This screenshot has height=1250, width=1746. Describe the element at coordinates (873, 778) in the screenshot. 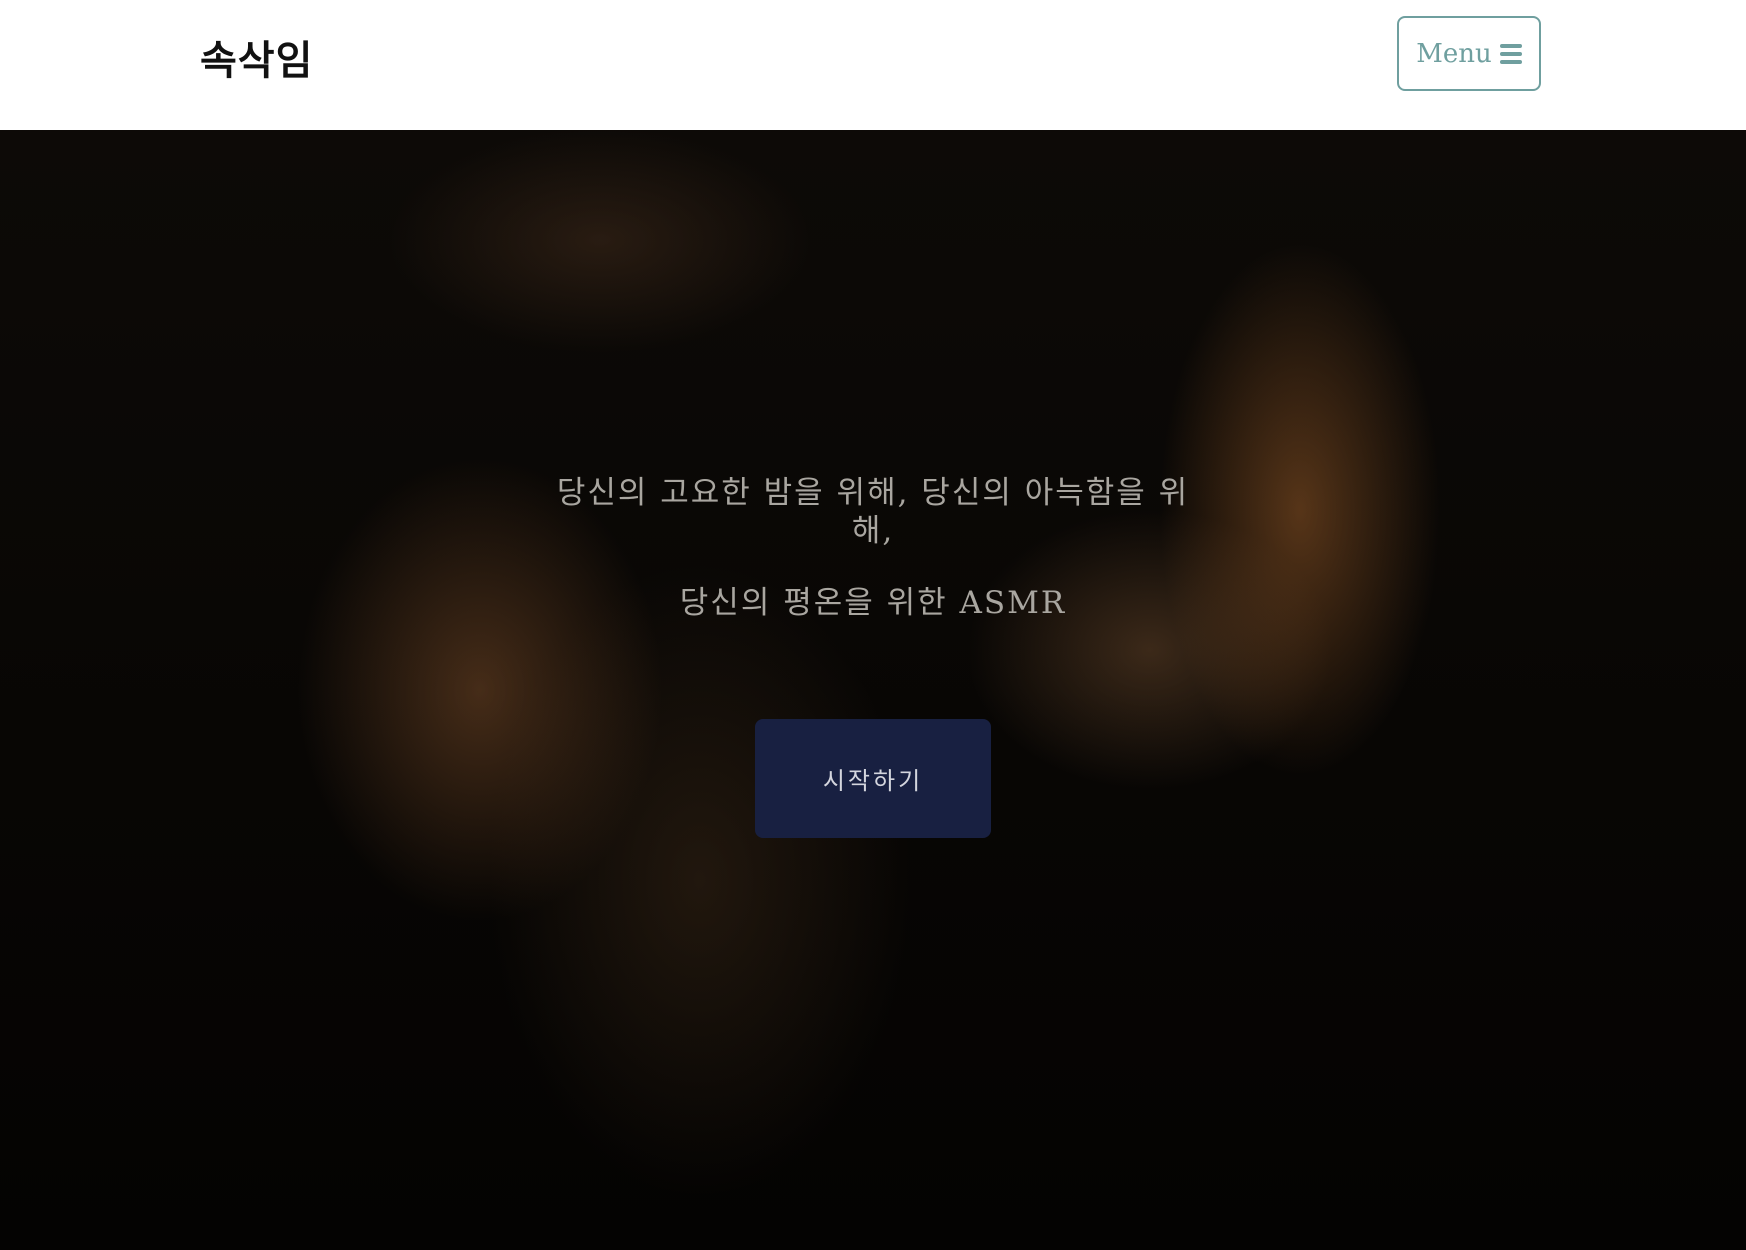

I see `start-button: 시작하기` at that location.